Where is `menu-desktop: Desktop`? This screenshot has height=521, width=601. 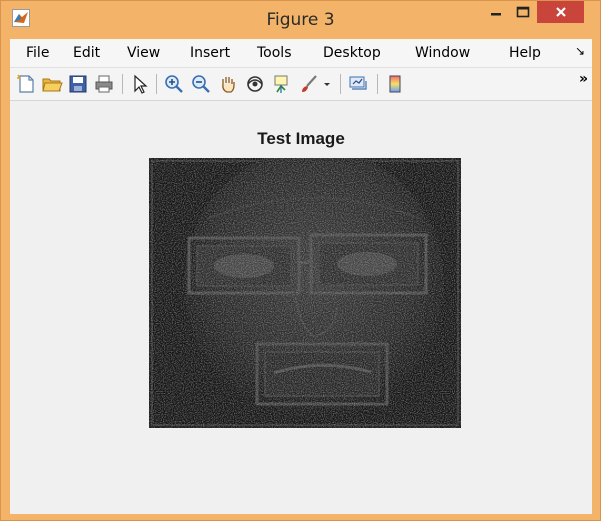
menu-desktop: Desktop is located at coordinates (352, 53).